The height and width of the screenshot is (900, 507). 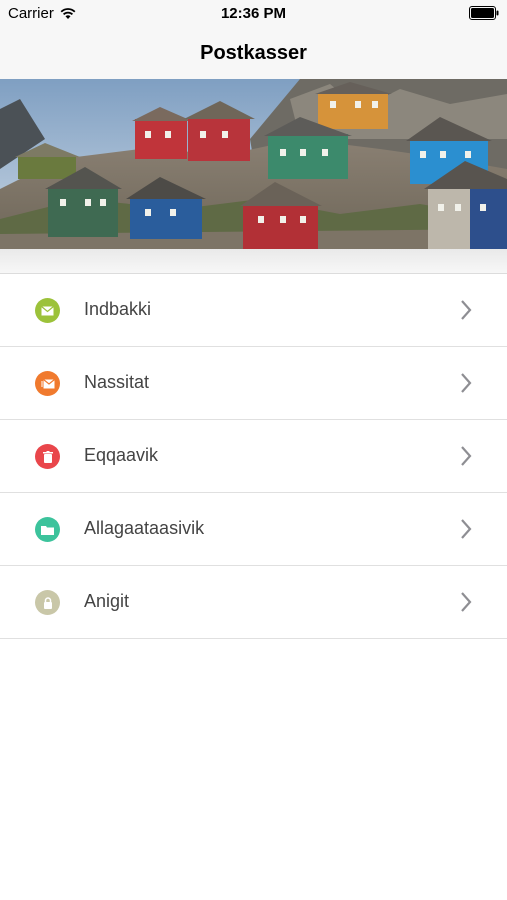 I want to click on navigation-bar: Postkasser, so click(x=253, y=53).